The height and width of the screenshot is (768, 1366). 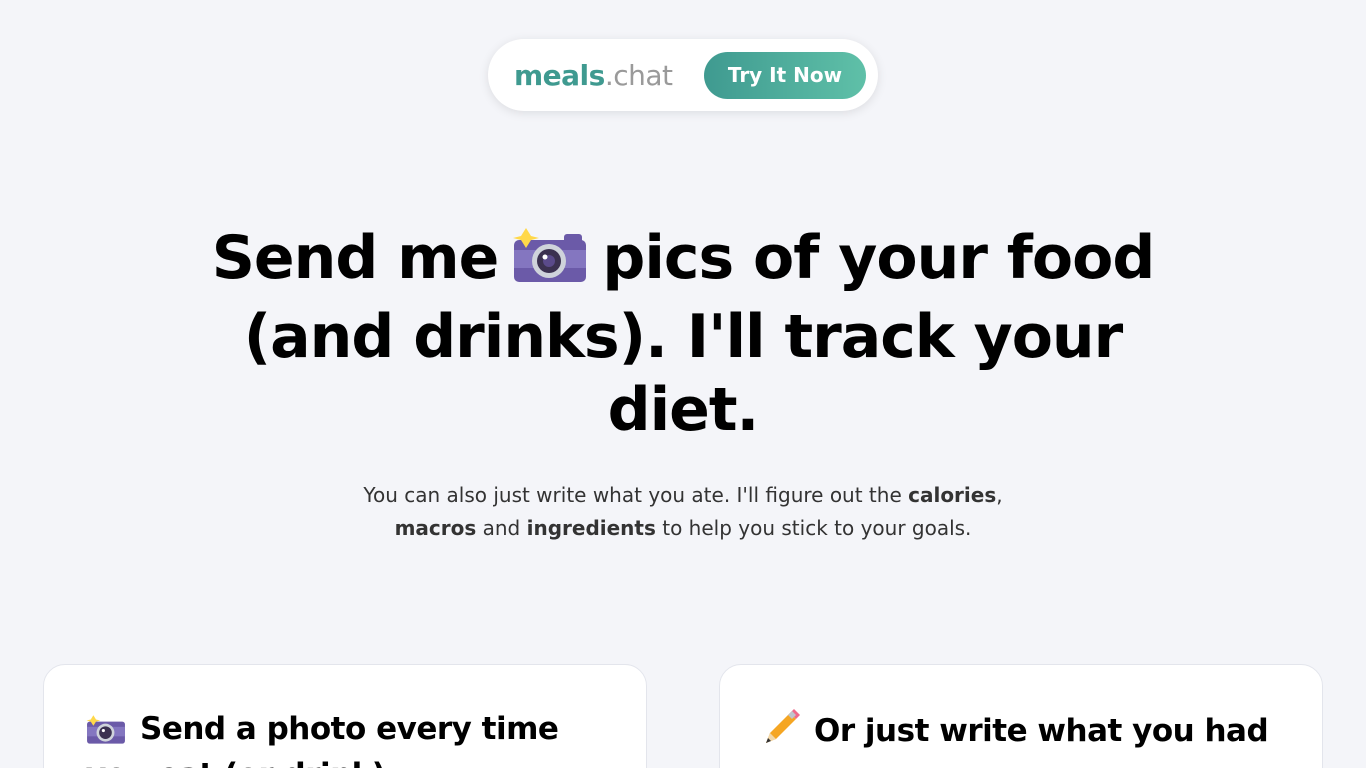 What do you see at coordinates (435, 528) in the screenshot?
I see `hero-sub-macros: macros` at bounding box center [435, 528].